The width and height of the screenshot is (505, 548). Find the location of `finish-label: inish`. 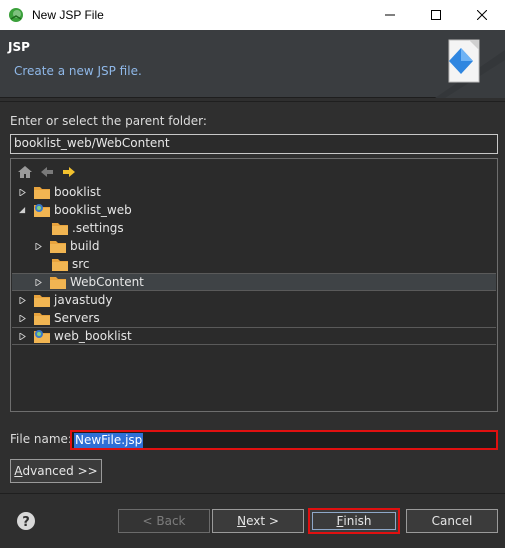

finish-label: inish is located at coordinates (357, 521).